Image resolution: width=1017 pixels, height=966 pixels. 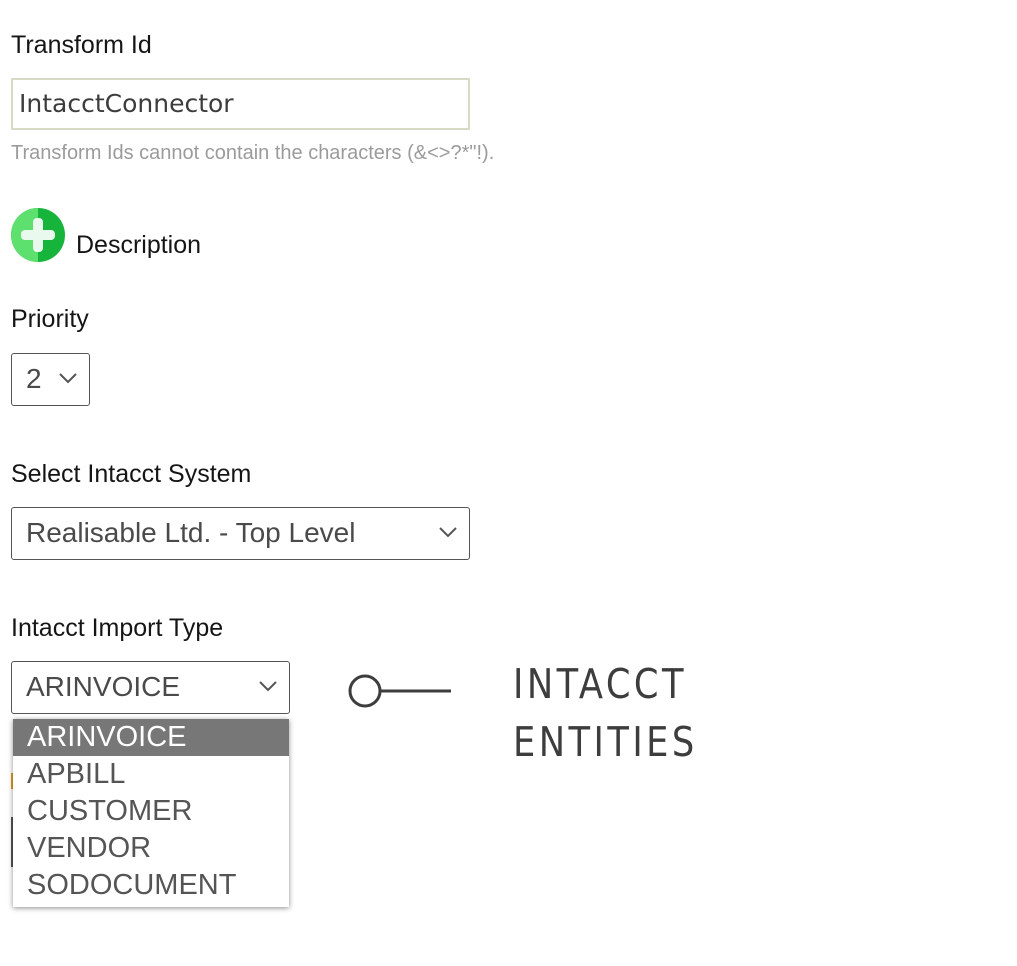 What do you see at coordinates (34, 378) in the screenshot?
I see `priority-value: 2` at bounding box center [34, 378].